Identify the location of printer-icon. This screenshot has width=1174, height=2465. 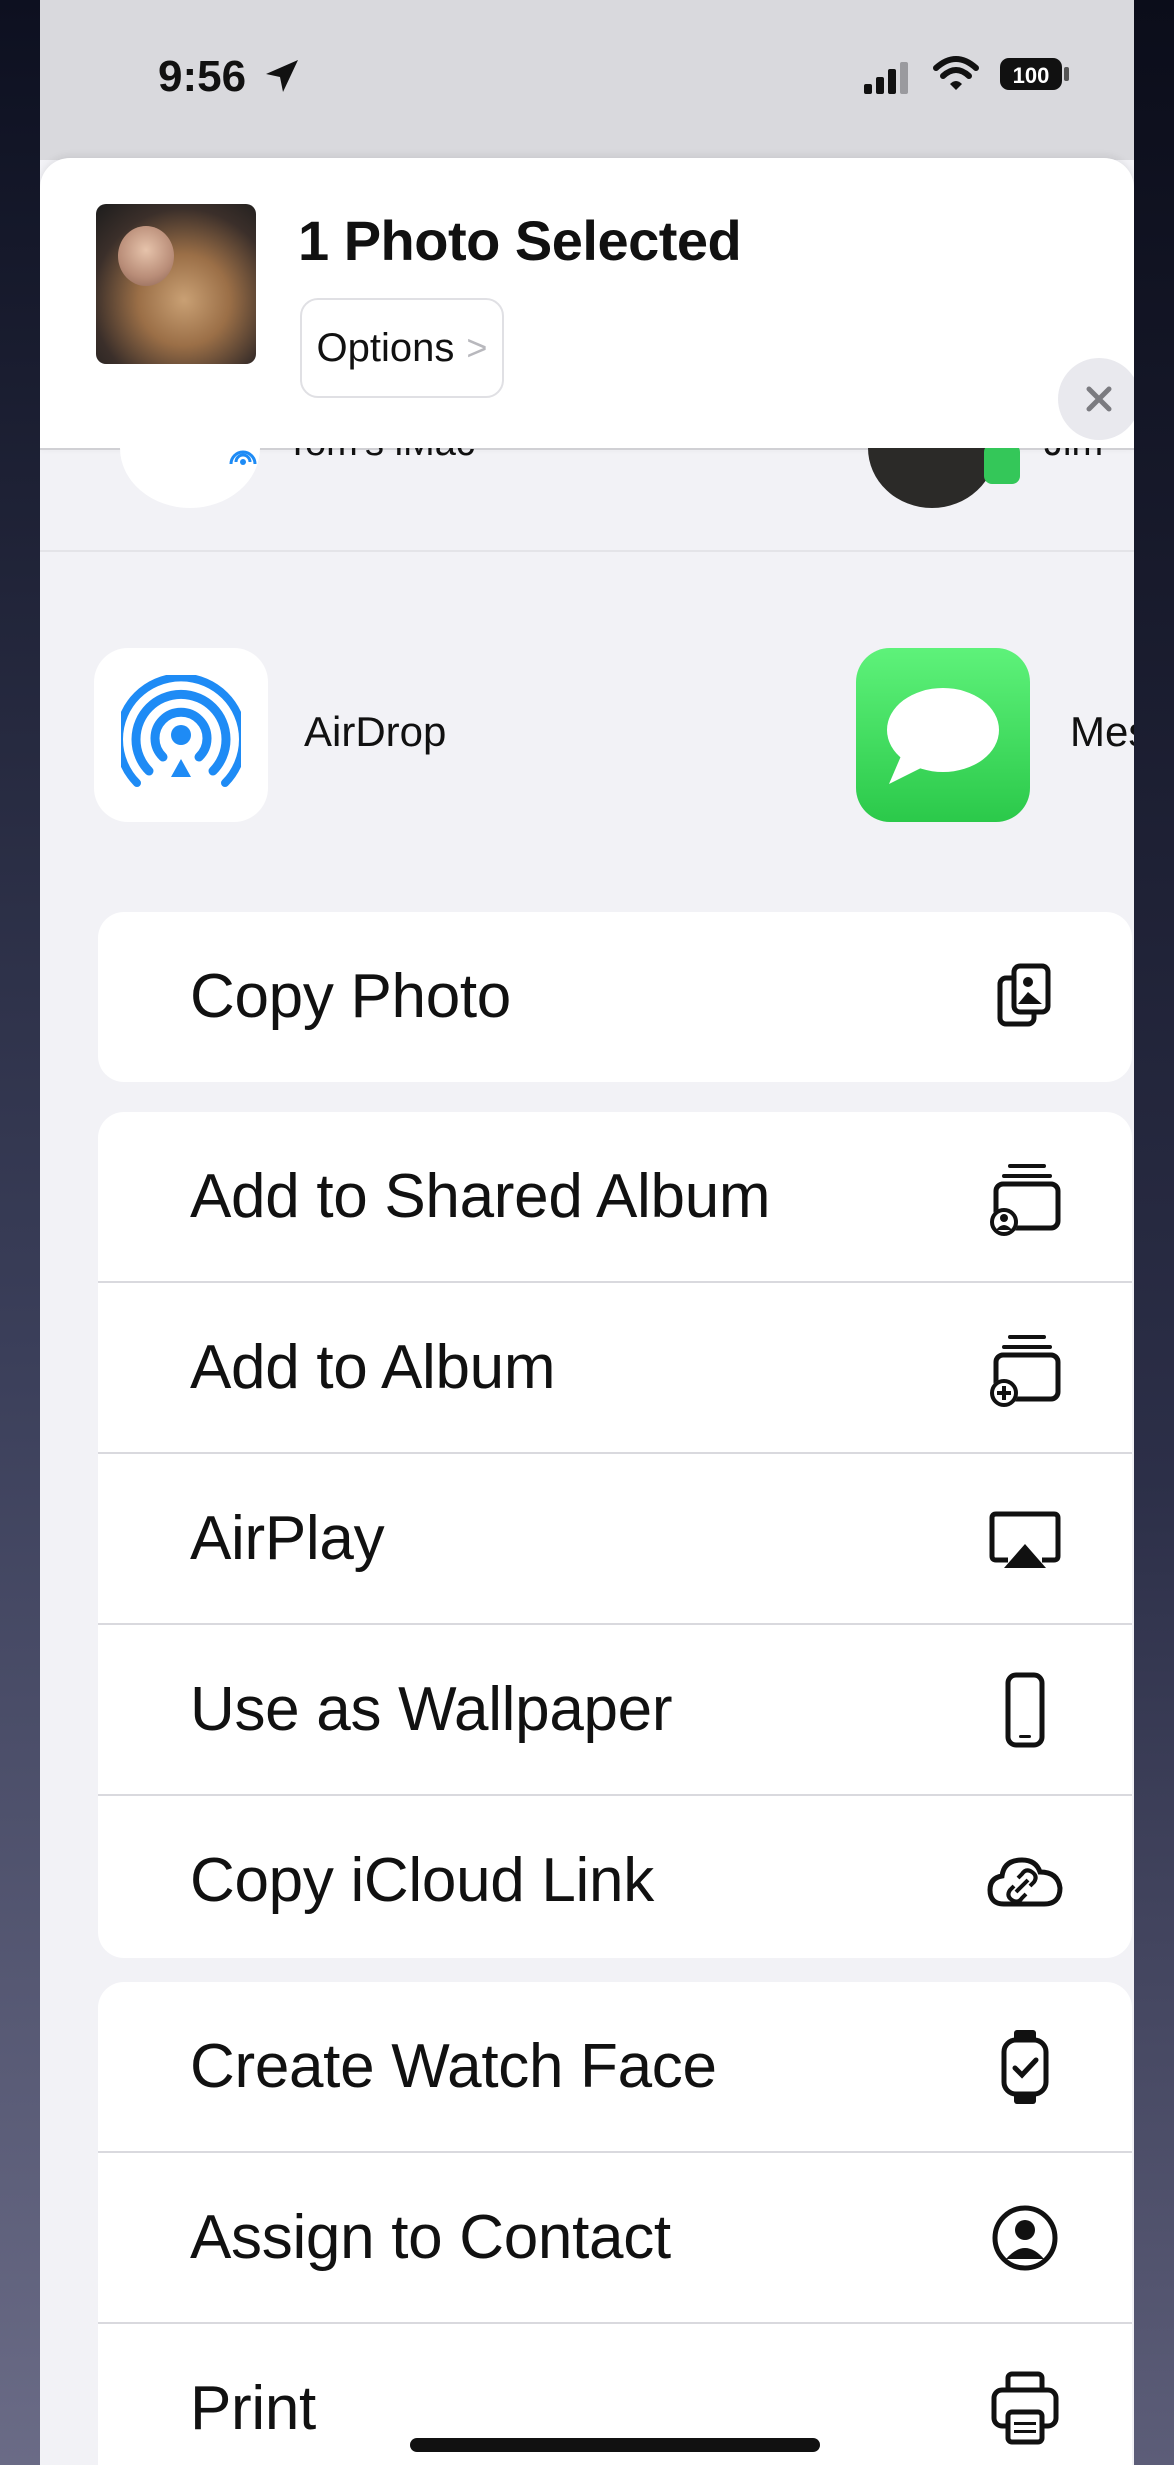
(1025, 2407).